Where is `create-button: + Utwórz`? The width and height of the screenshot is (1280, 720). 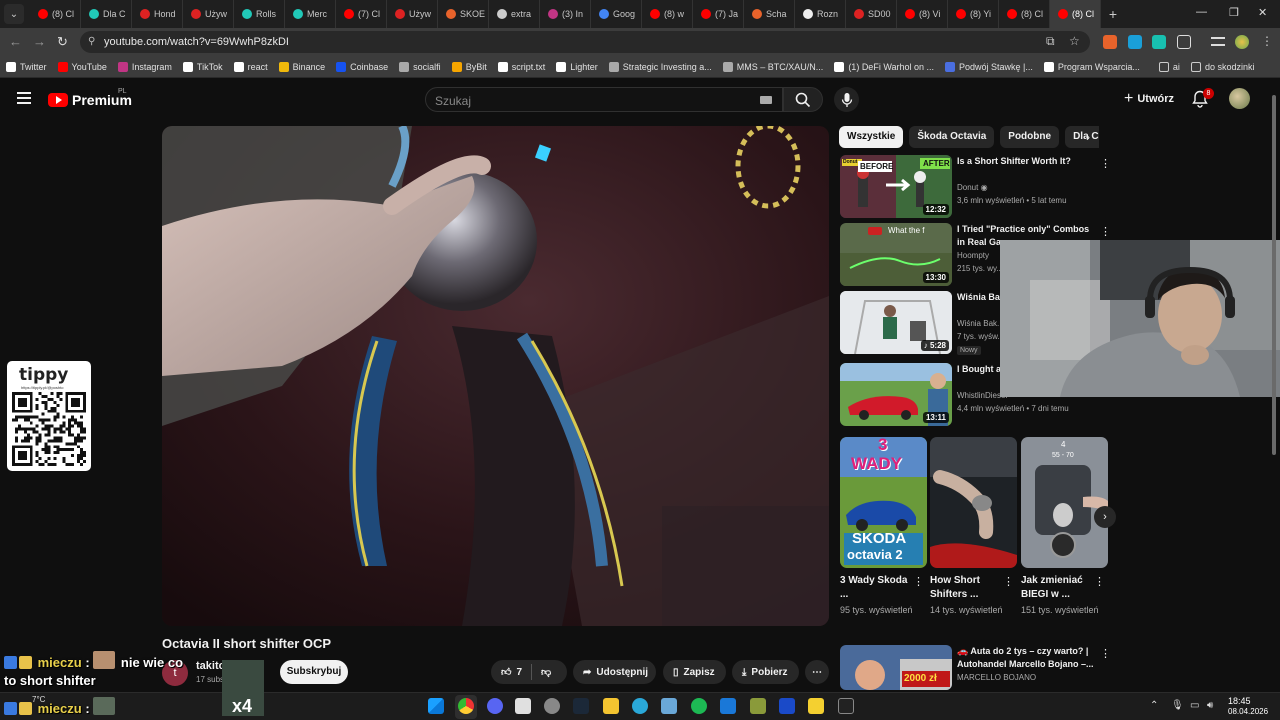
create-button: + Utwórz is located at coordinates (1148, 99).